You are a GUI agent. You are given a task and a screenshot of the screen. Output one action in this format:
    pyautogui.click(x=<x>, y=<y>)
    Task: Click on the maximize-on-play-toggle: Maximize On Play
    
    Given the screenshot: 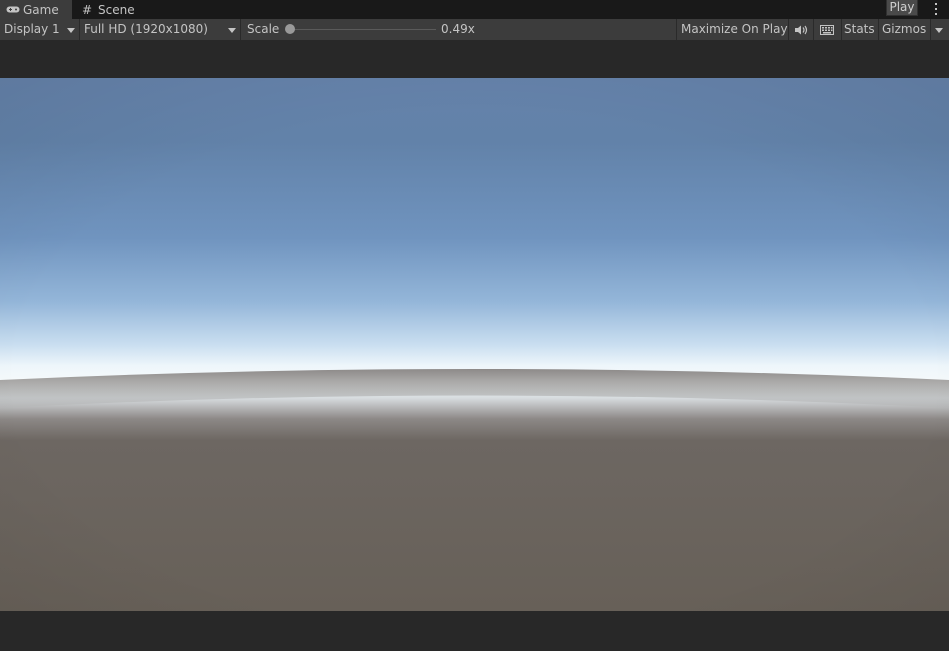 What is the action you would take?
    pyautogui.click(x=734, y=29)
    